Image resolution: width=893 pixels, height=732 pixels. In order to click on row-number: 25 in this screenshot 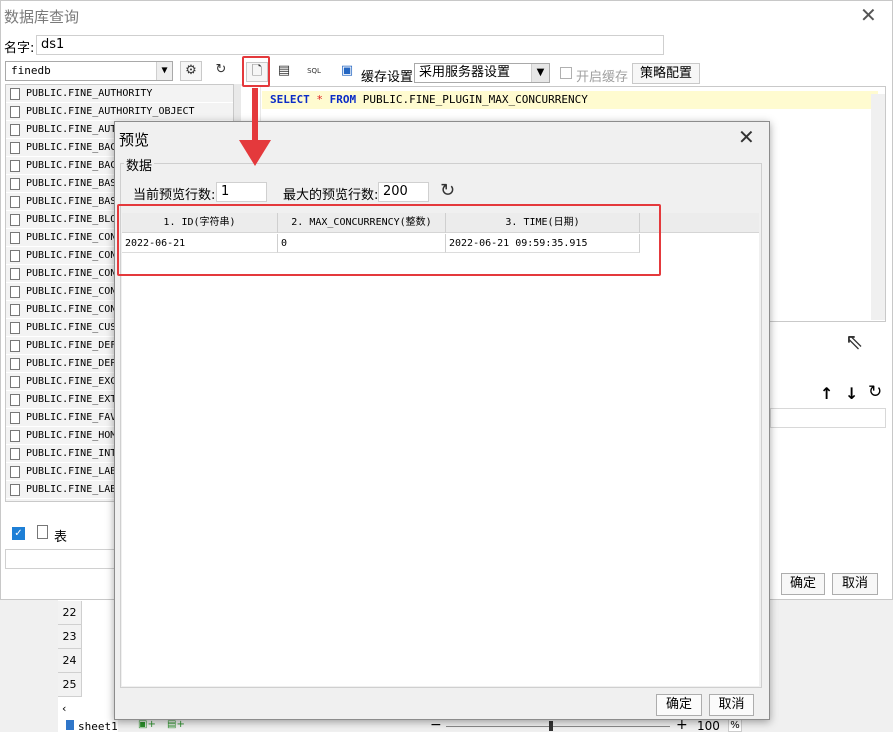, I will do `click(70, 685)`.